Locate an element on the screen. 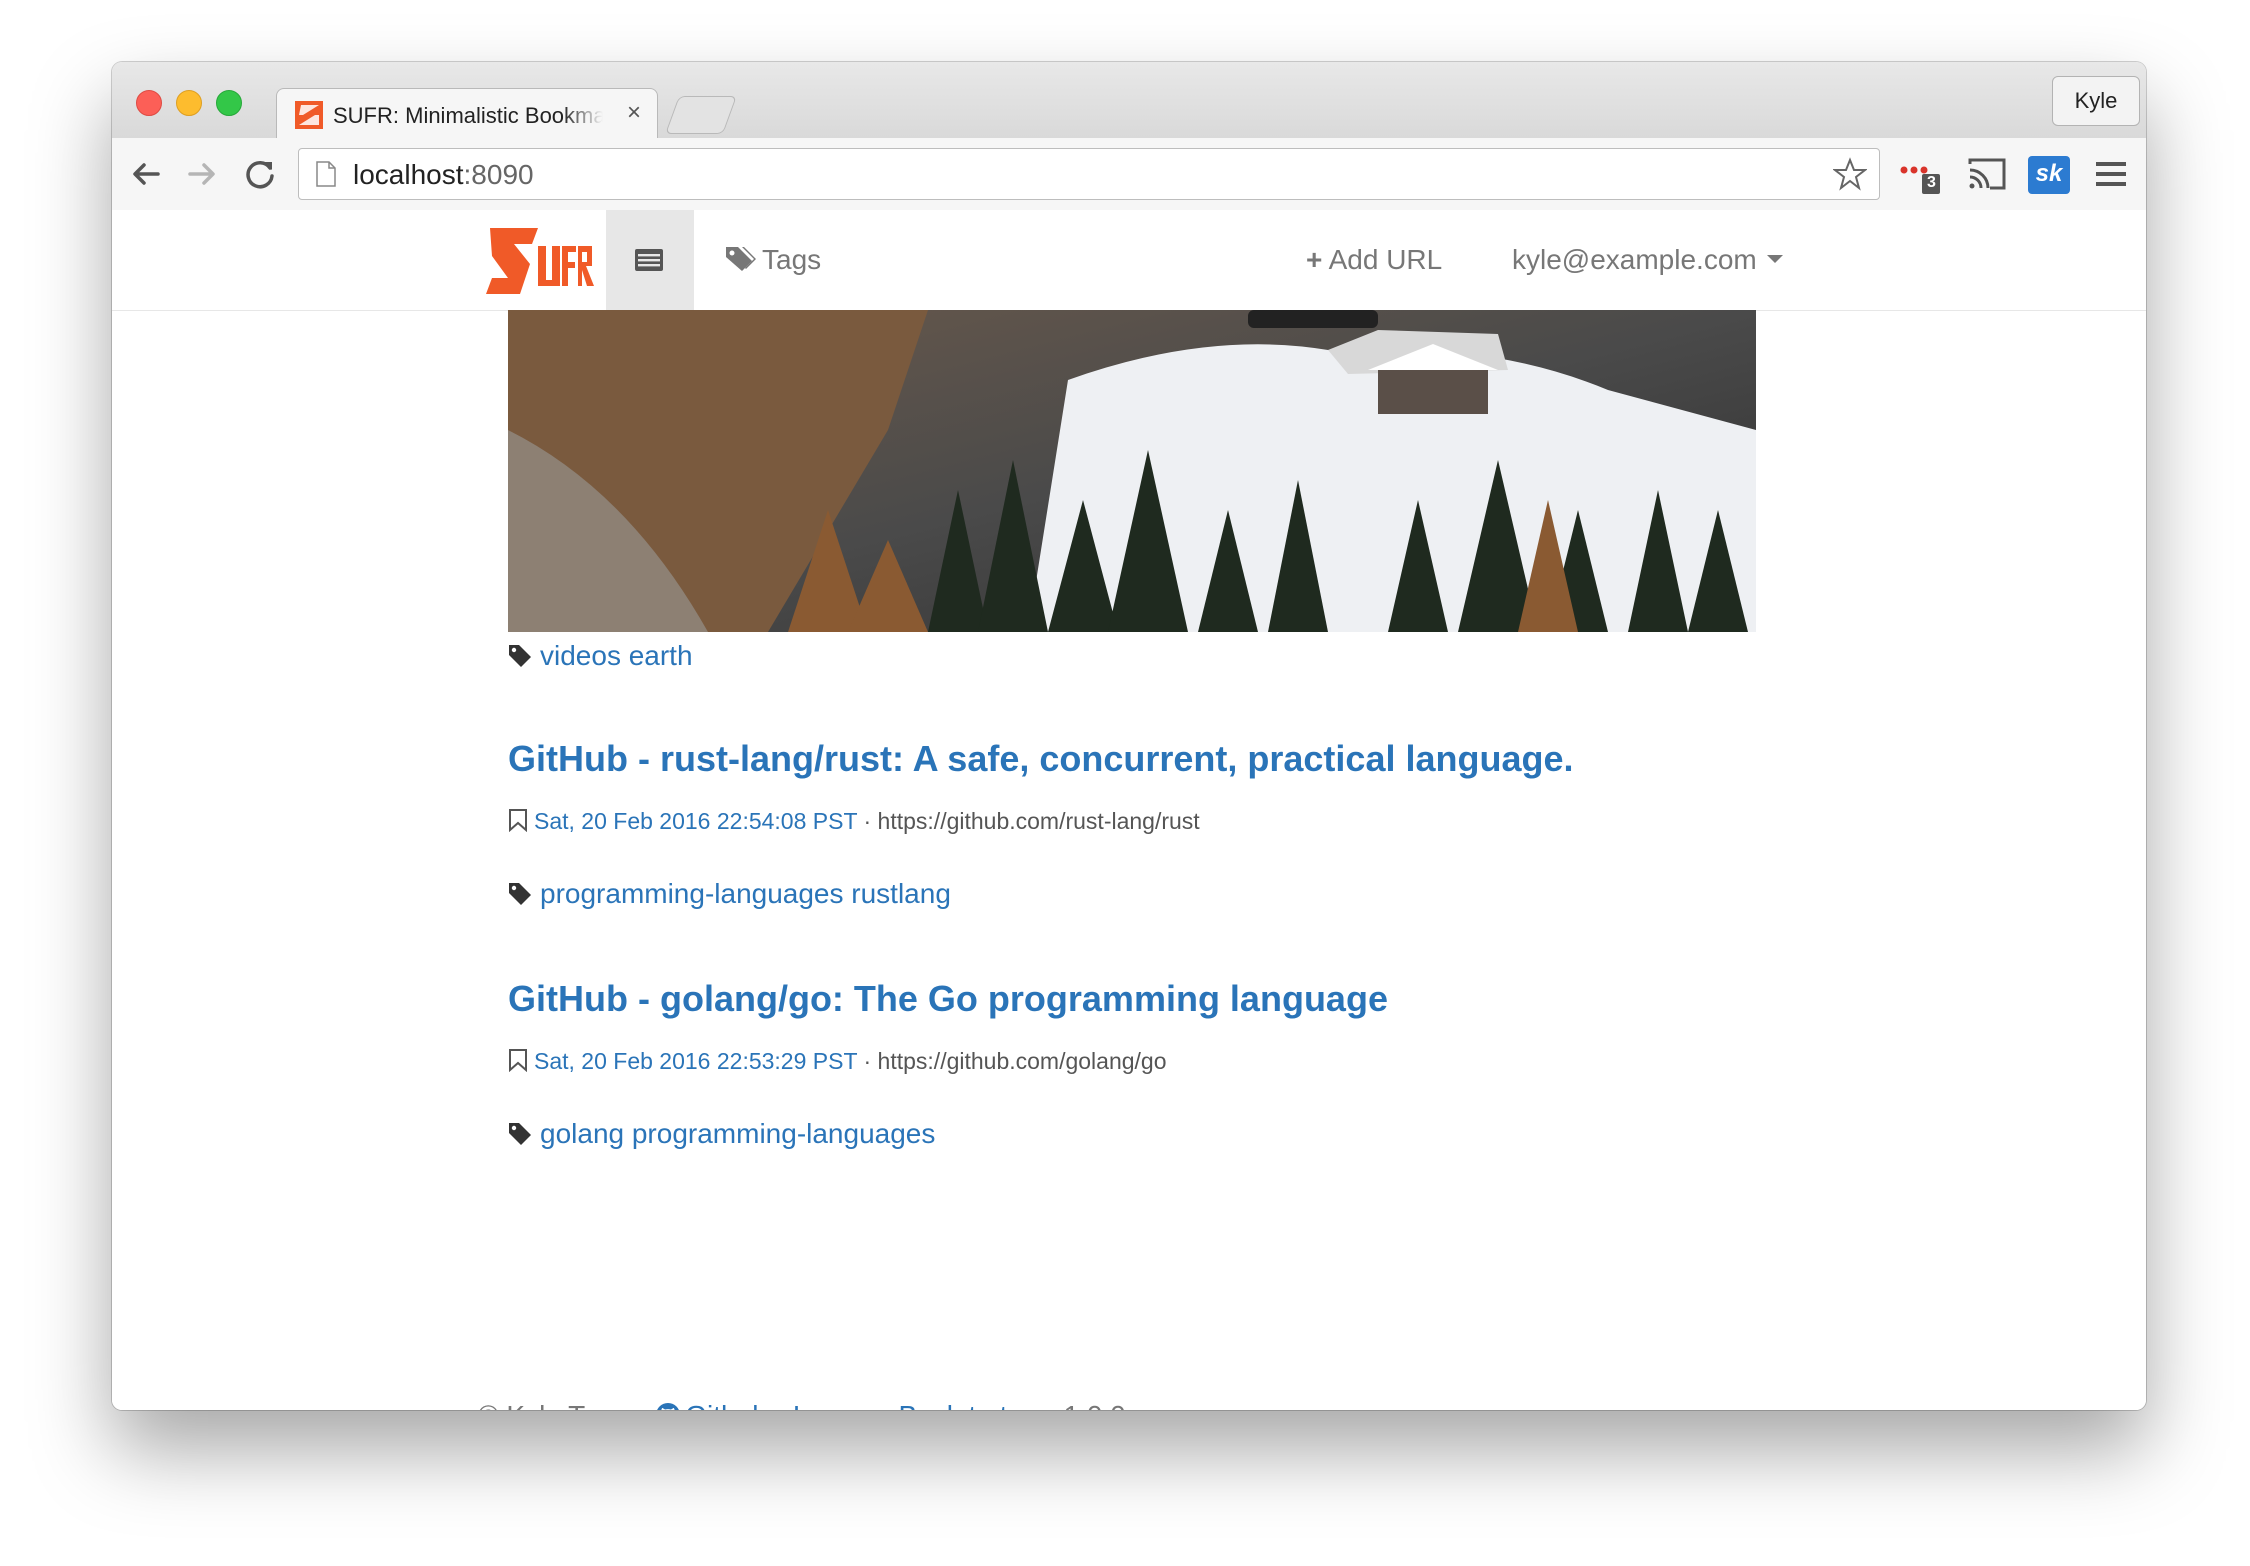  item-tags-link-rust: programming-languages rustlang is located at coordinates (745, 893).